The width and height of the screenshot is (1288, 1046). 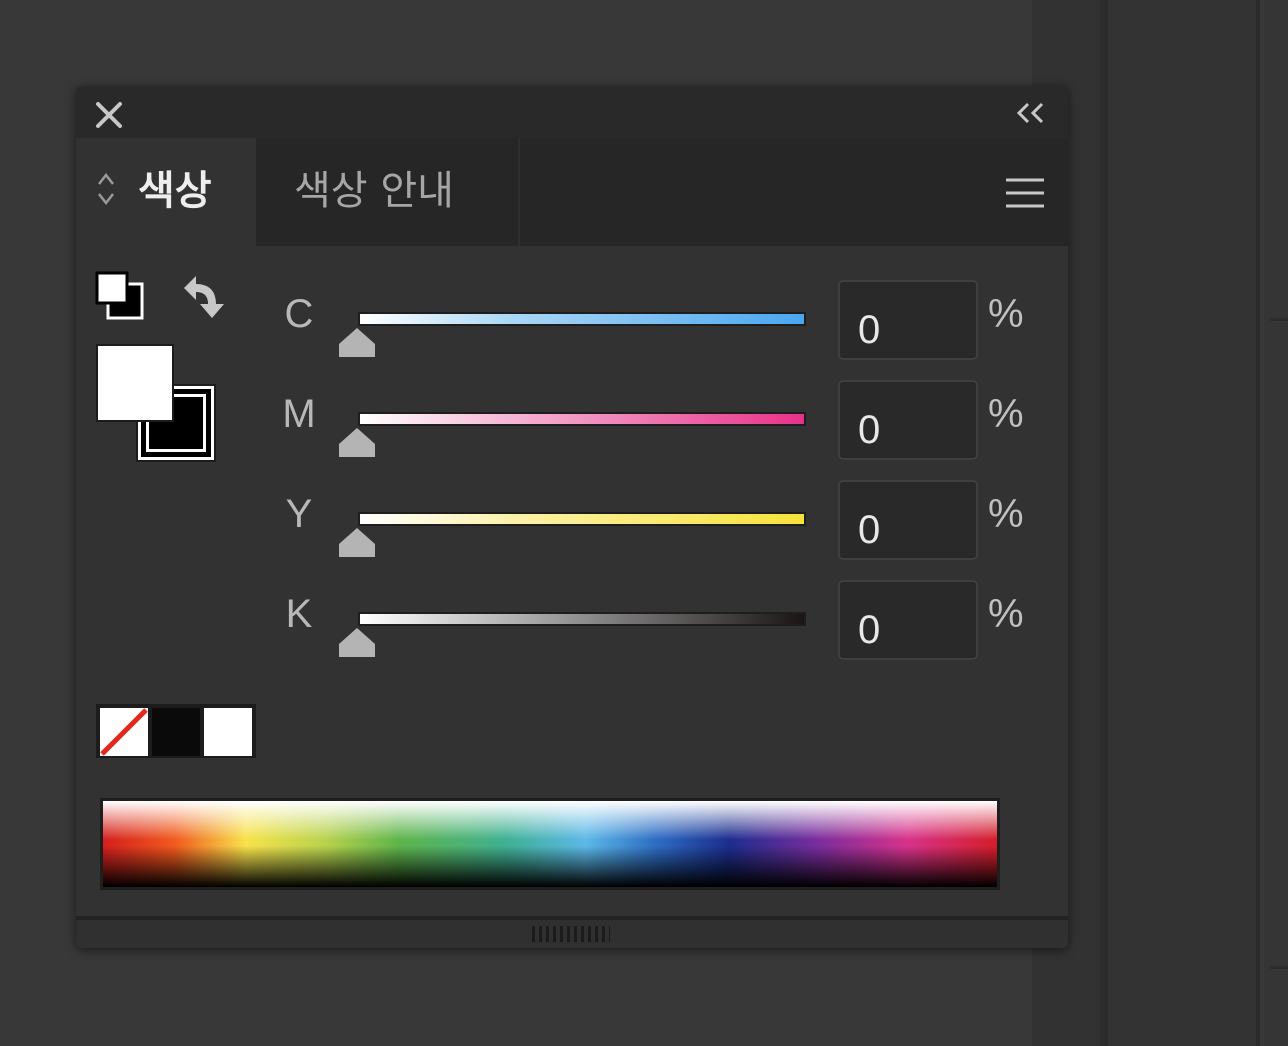 I want to click on tab-label: 색상, so click(x=175, y=191).